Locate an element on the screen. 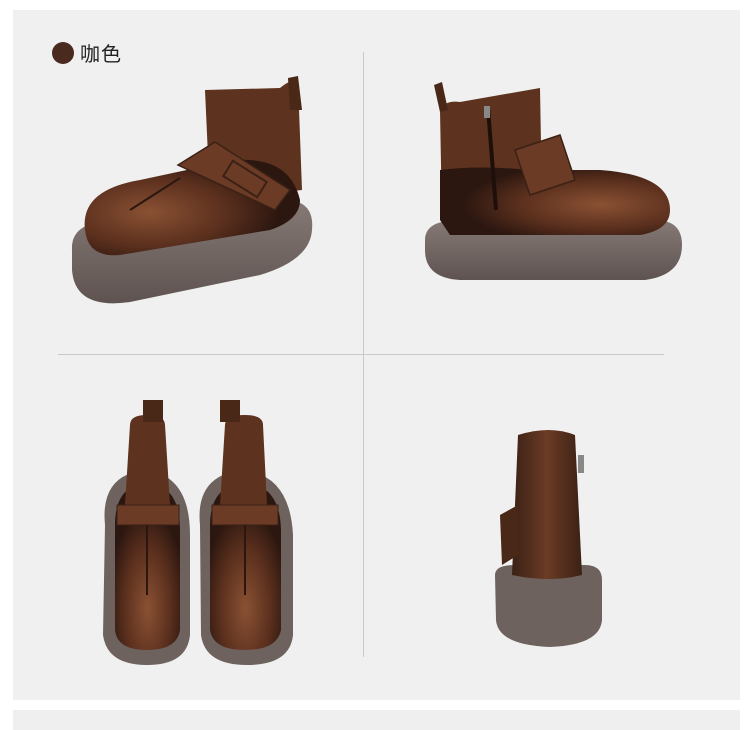 This screenshot has width=750, height=730. boot-side-right-image is located at coordinates (553, 181).